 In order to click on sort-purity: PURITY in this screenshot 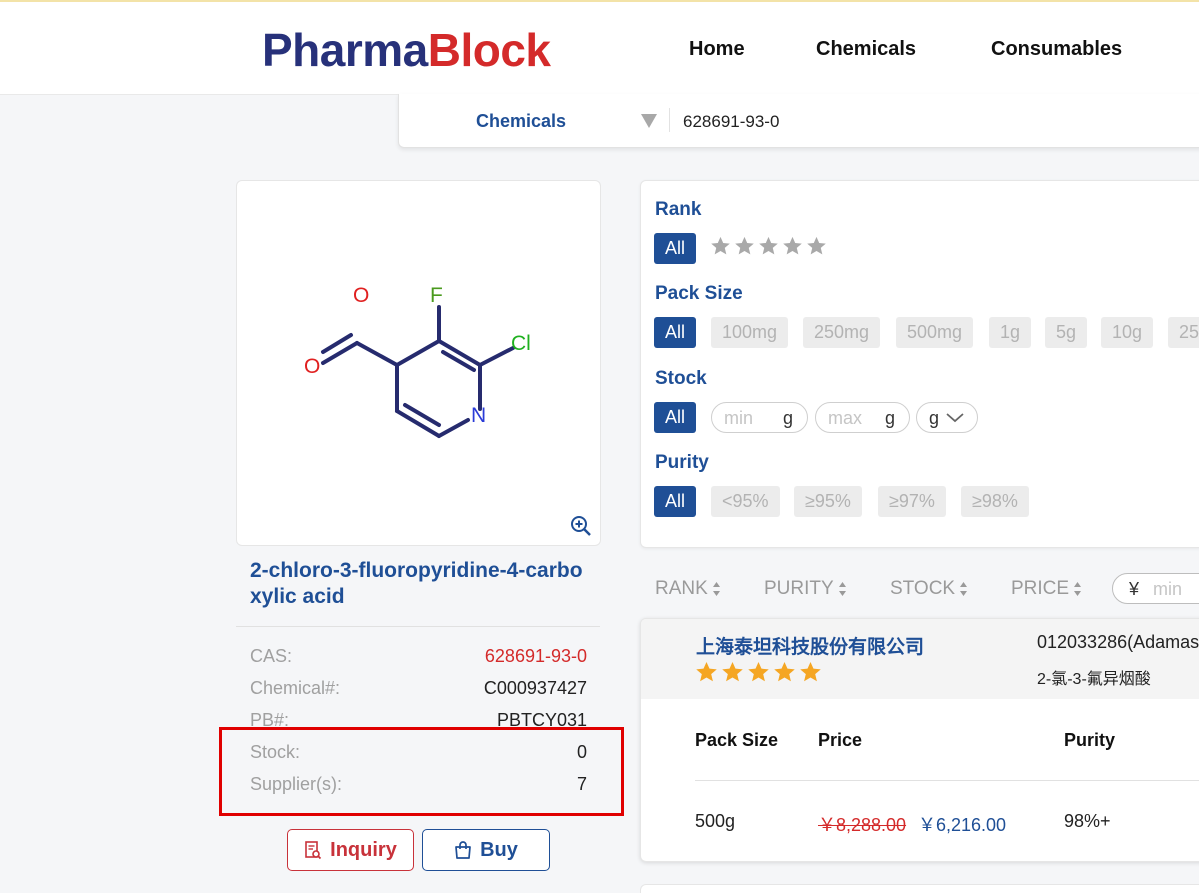, I will do `click(805, 589)`.